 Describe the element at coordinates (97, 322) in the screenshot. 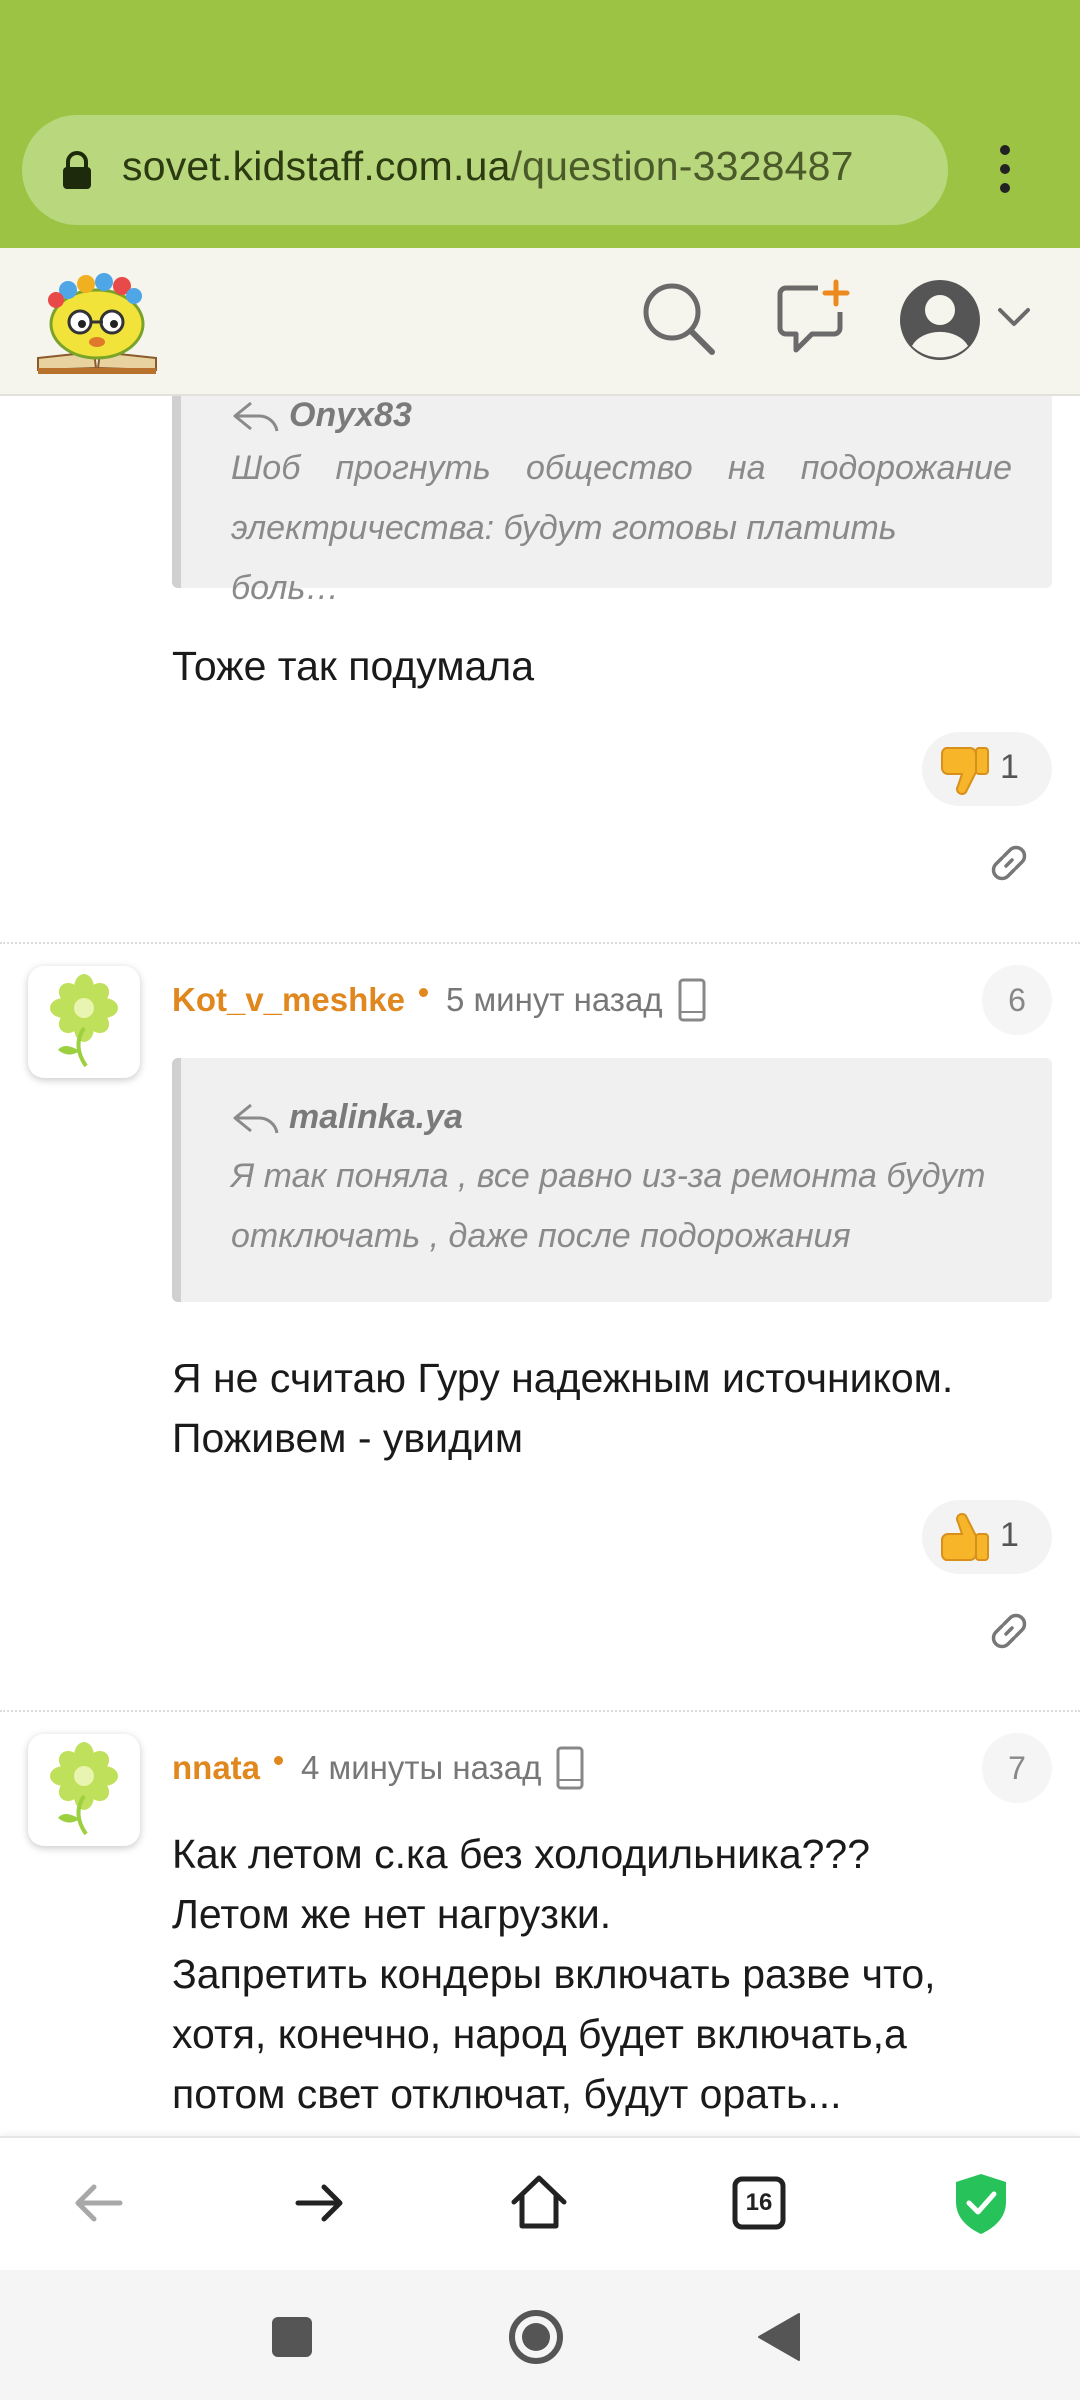

I see `site-logo` at that location.